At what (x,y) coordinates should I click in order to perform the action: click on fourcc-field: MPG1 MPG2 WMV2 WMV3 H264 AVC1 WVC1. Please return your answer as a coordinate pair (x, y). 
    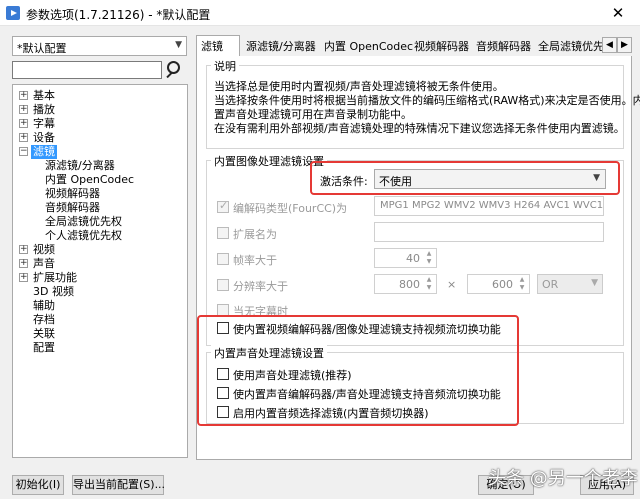
    Looking at the image, I should click on (489, 206).